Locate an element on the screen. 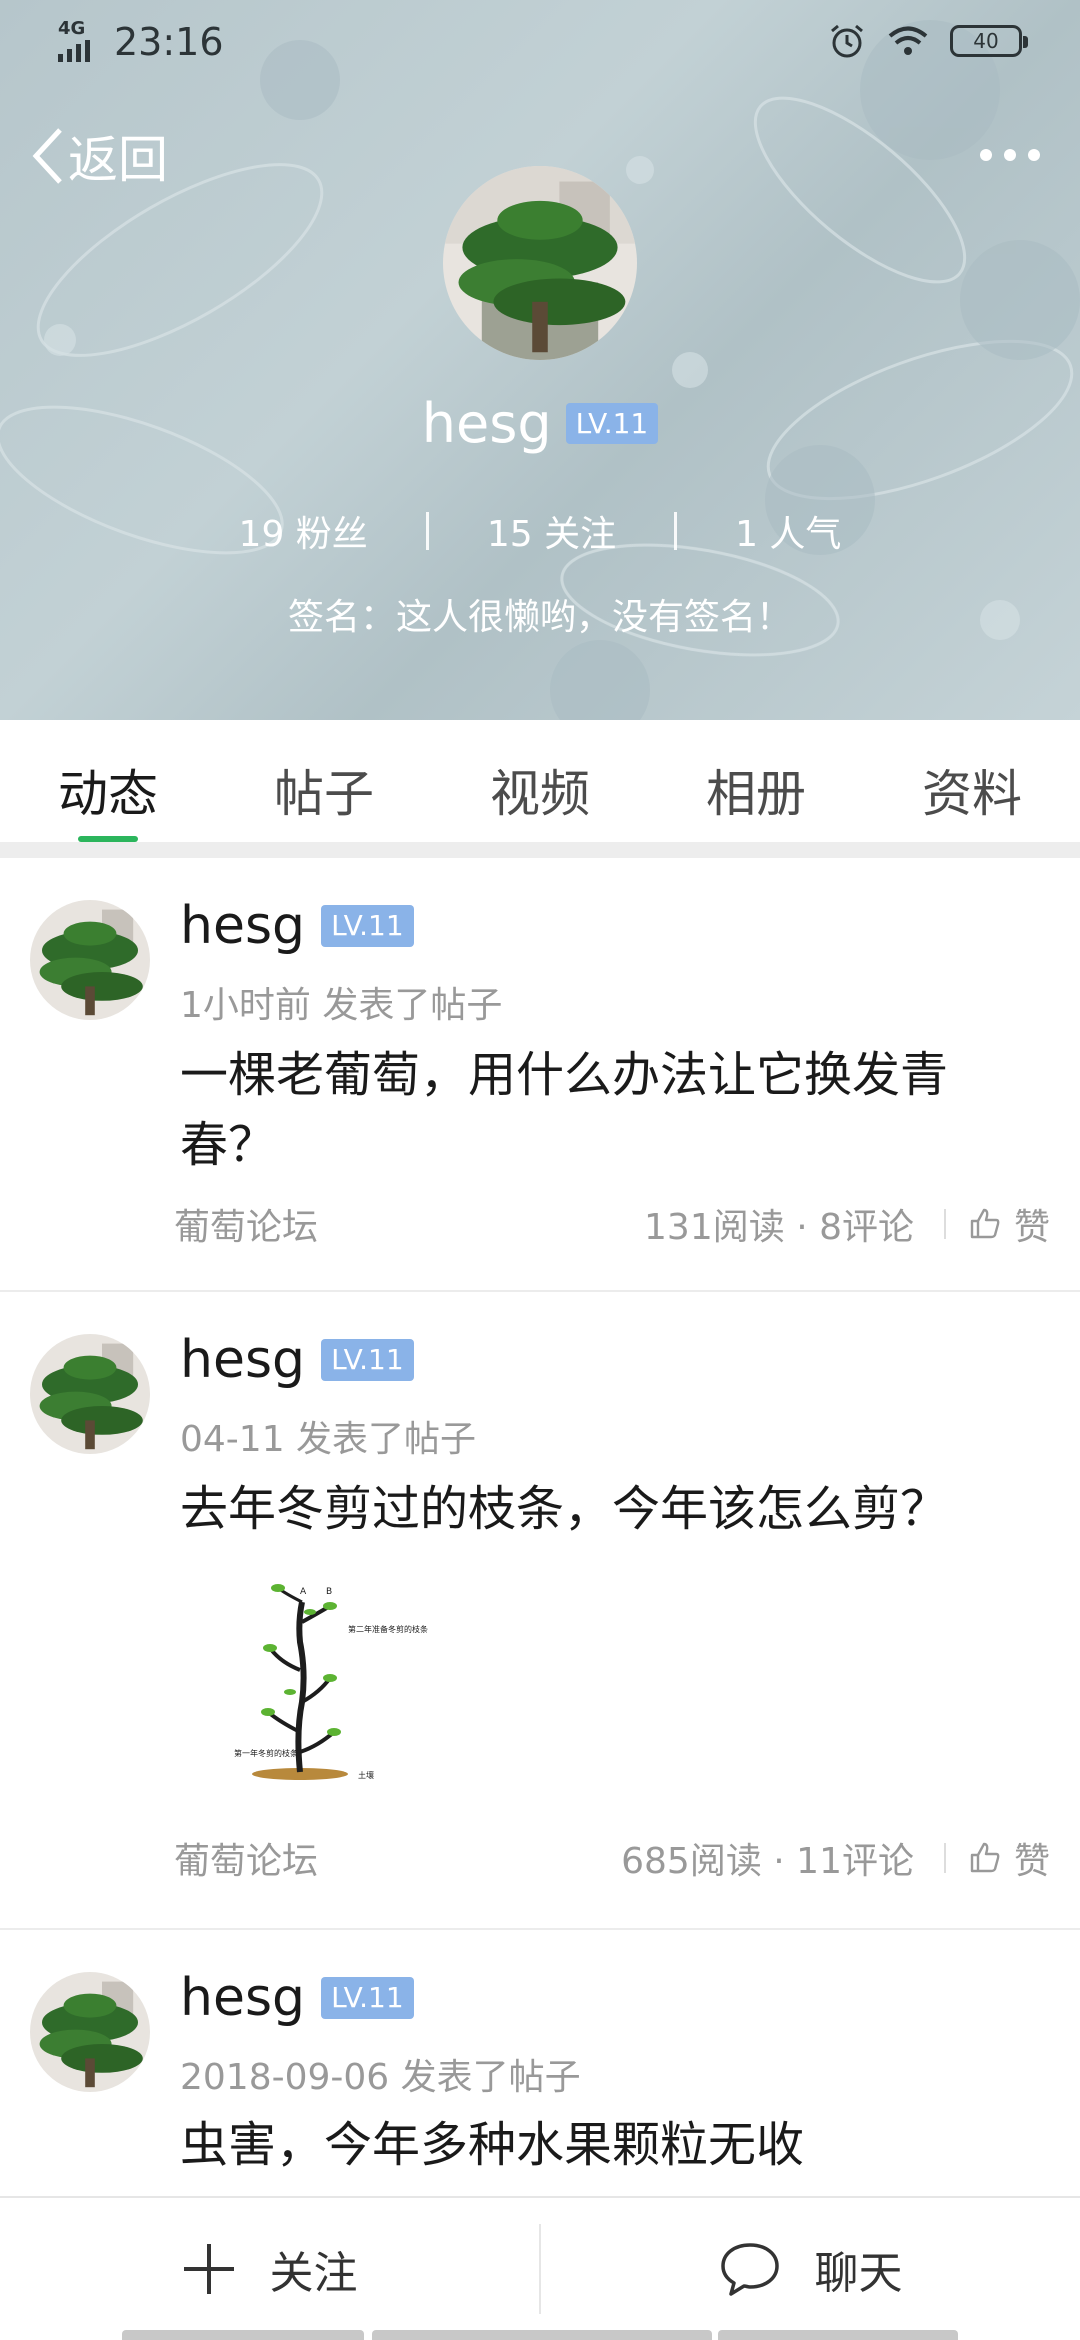 The image size is (1080, 2340). plus-icon is located at coordinates (208, 2269).